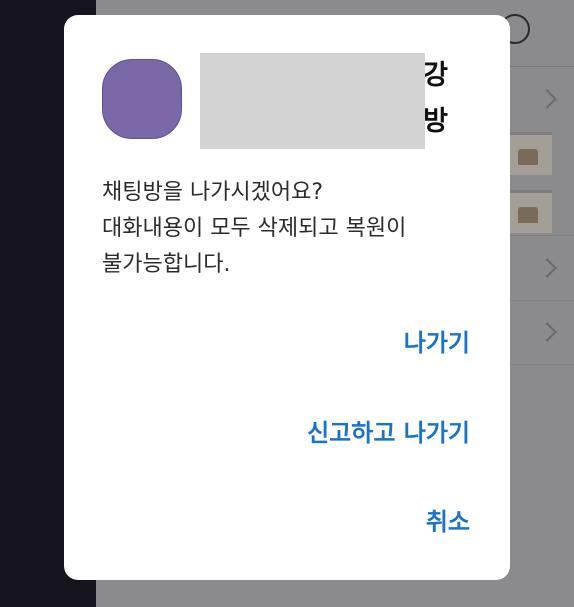 This screenshot has width=574, height=607. Describe the element at coordinates (254, 228) in the screenshot. I see `message-line: 대화내용이 모두 삭제되고 복원이` at that location.